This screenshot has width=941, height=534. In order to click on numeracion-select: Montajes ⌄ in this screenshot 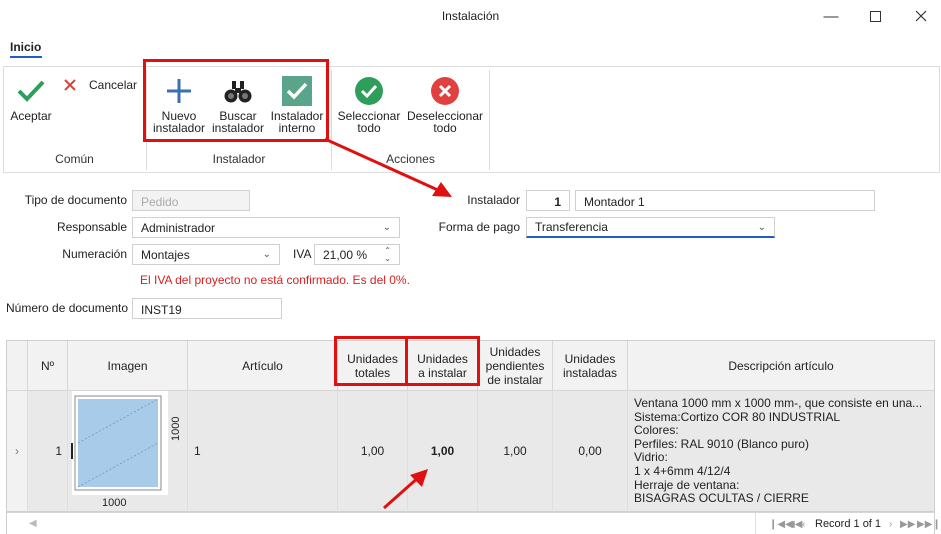, I will do `click(206, 254)`.